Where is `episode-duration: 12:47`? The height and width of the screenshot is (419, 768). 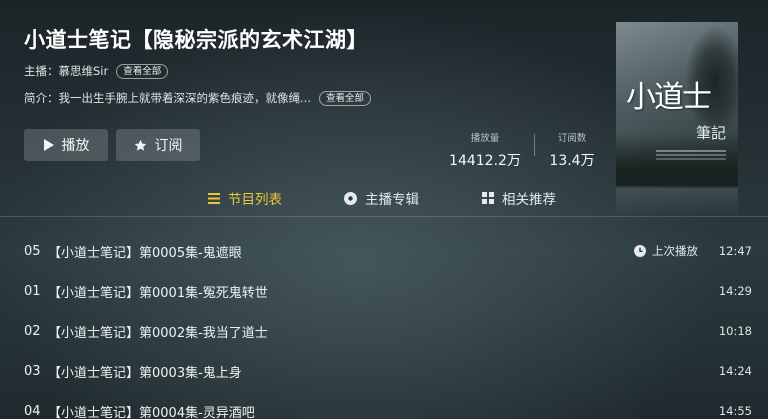
episode-duration: 12:47 is located at coordinates (735, 251).